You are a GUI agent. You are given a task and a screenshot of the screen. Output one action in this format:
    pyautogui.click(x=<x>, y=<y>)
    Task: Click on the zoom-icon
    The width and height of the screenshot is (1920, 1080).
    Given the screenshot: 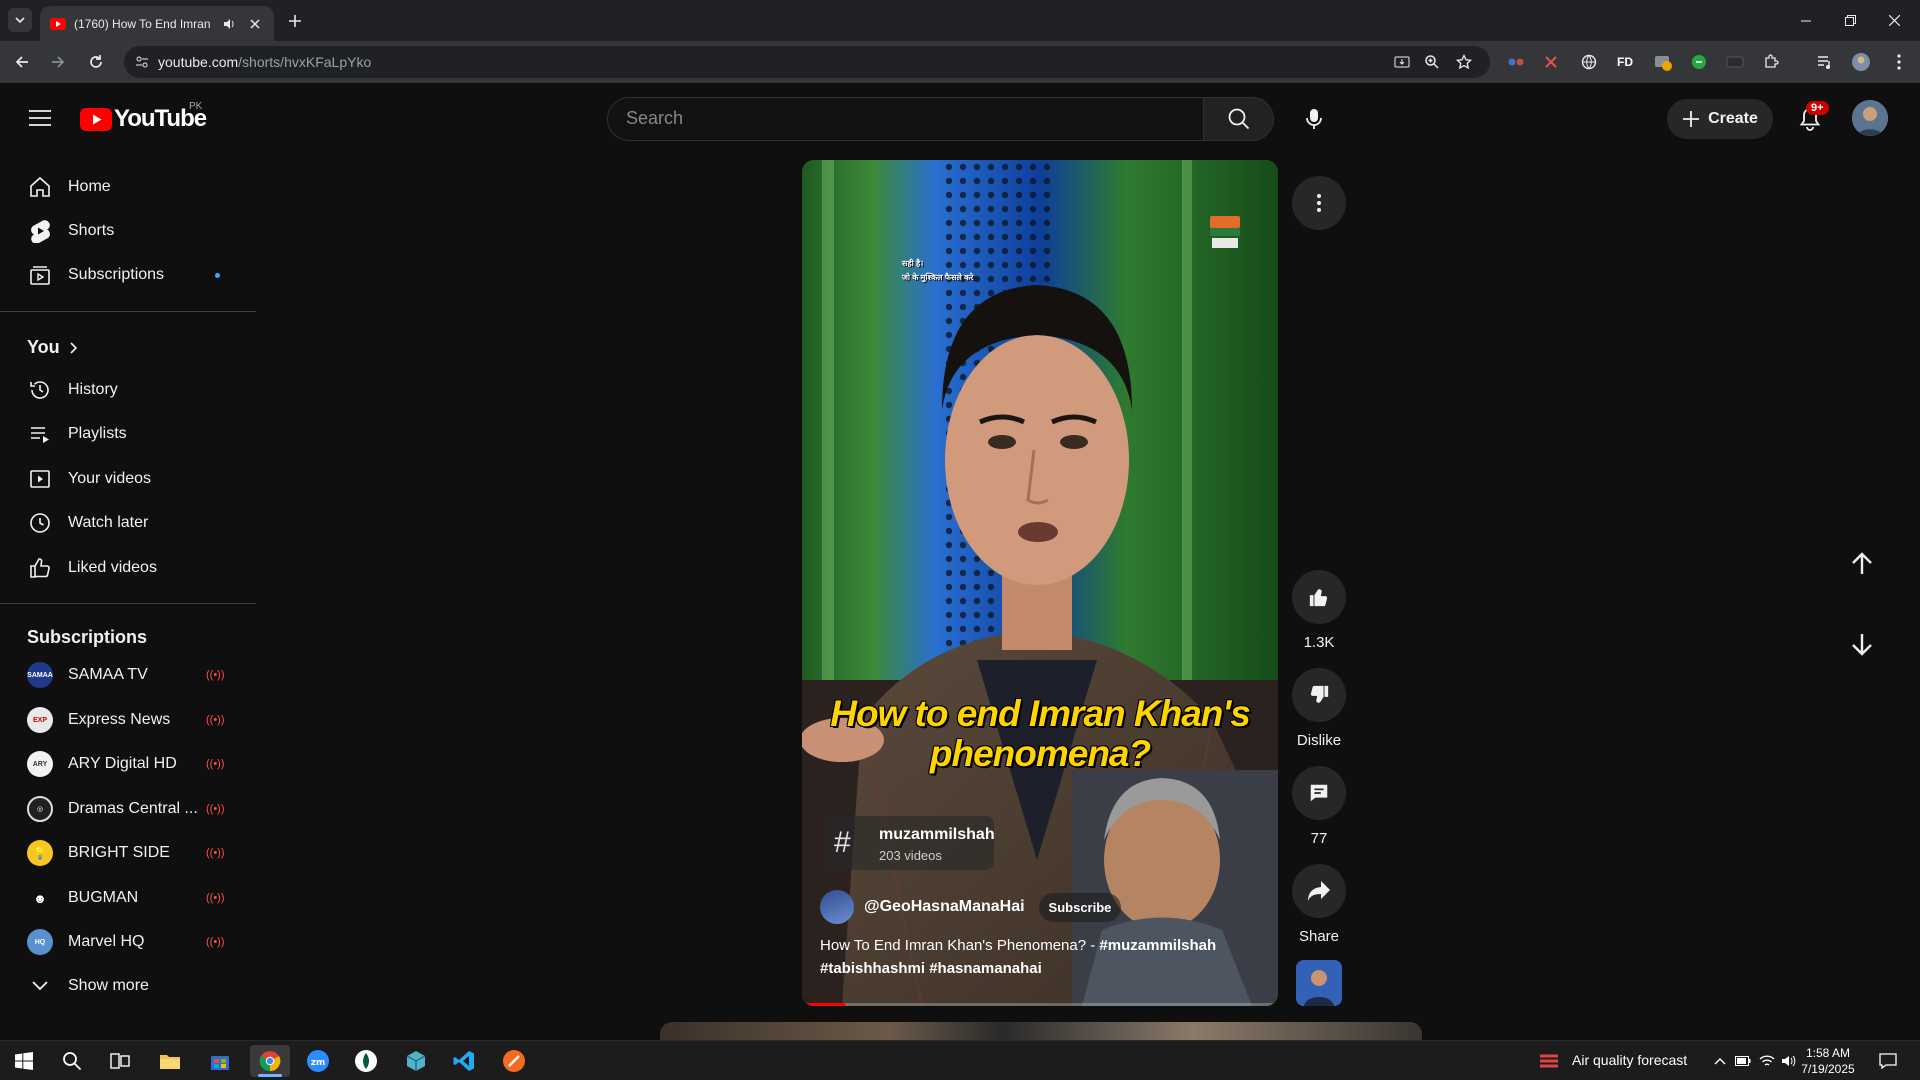 What is the action you would take?
    pyautogui.click(x=1432, y=62)
    